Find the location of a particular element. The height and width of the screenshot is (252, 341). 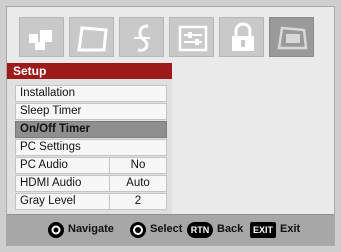

tab-lock is located at coordinates (241, 37).